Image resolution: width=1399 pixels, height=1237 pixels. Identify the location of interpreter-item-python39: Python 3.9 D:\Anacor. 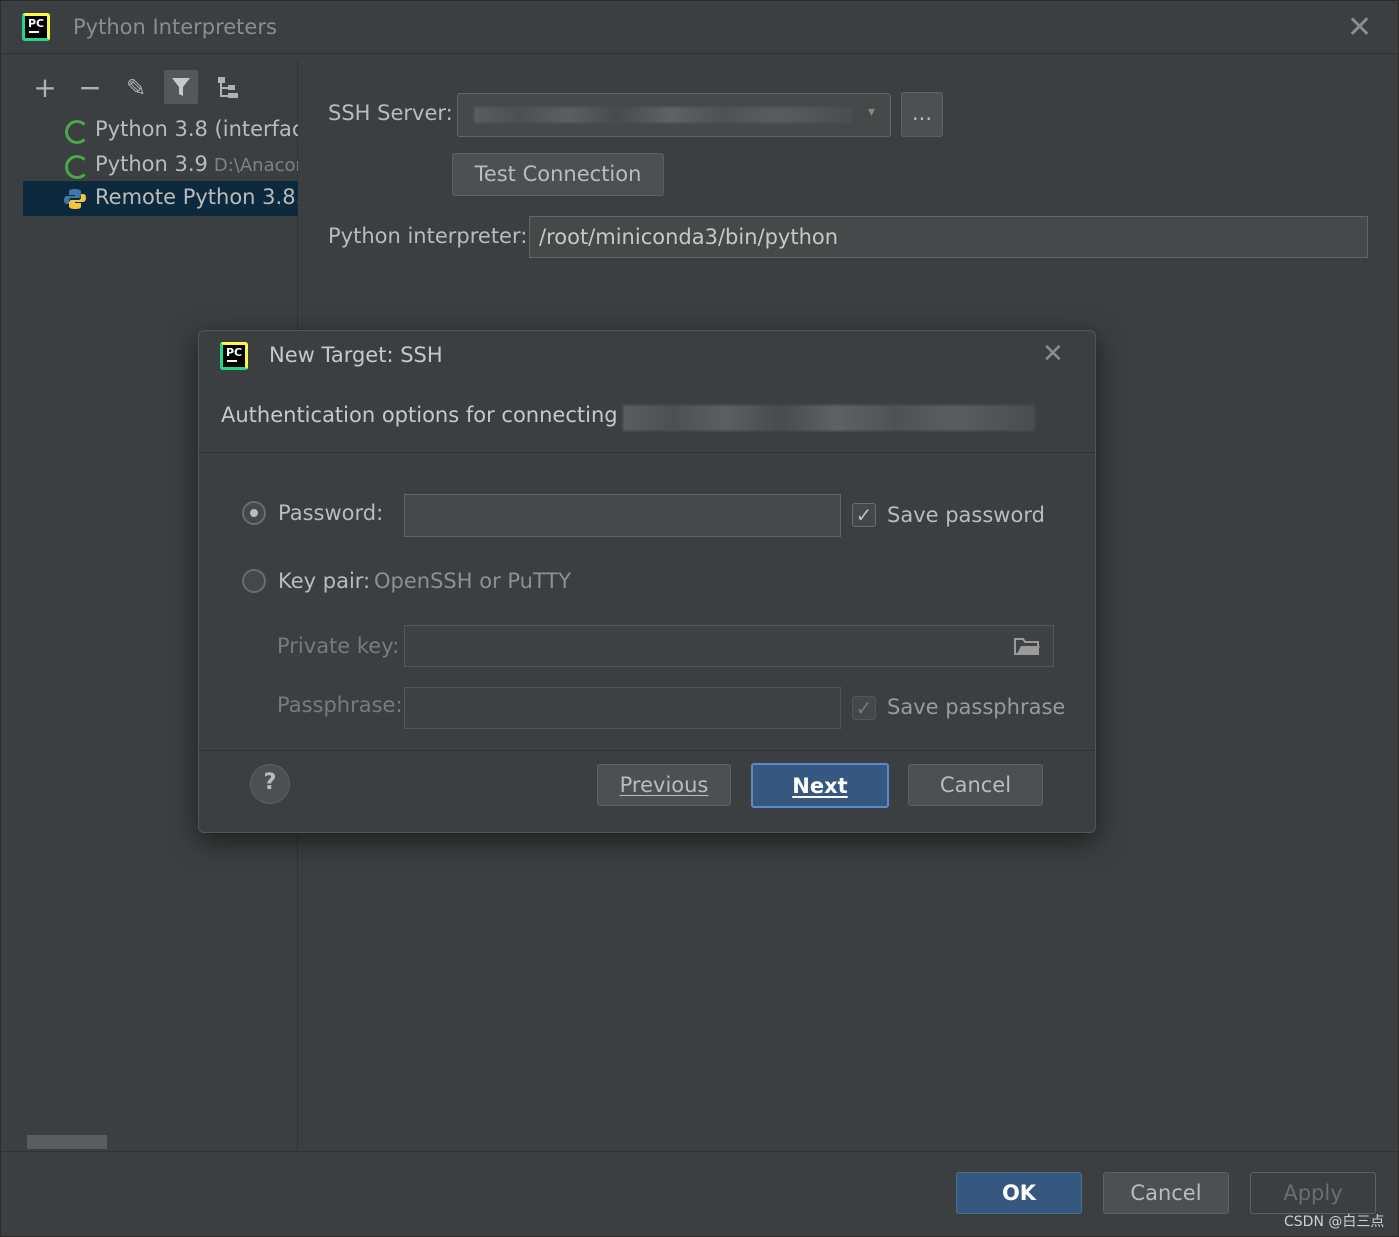
(160, 165).